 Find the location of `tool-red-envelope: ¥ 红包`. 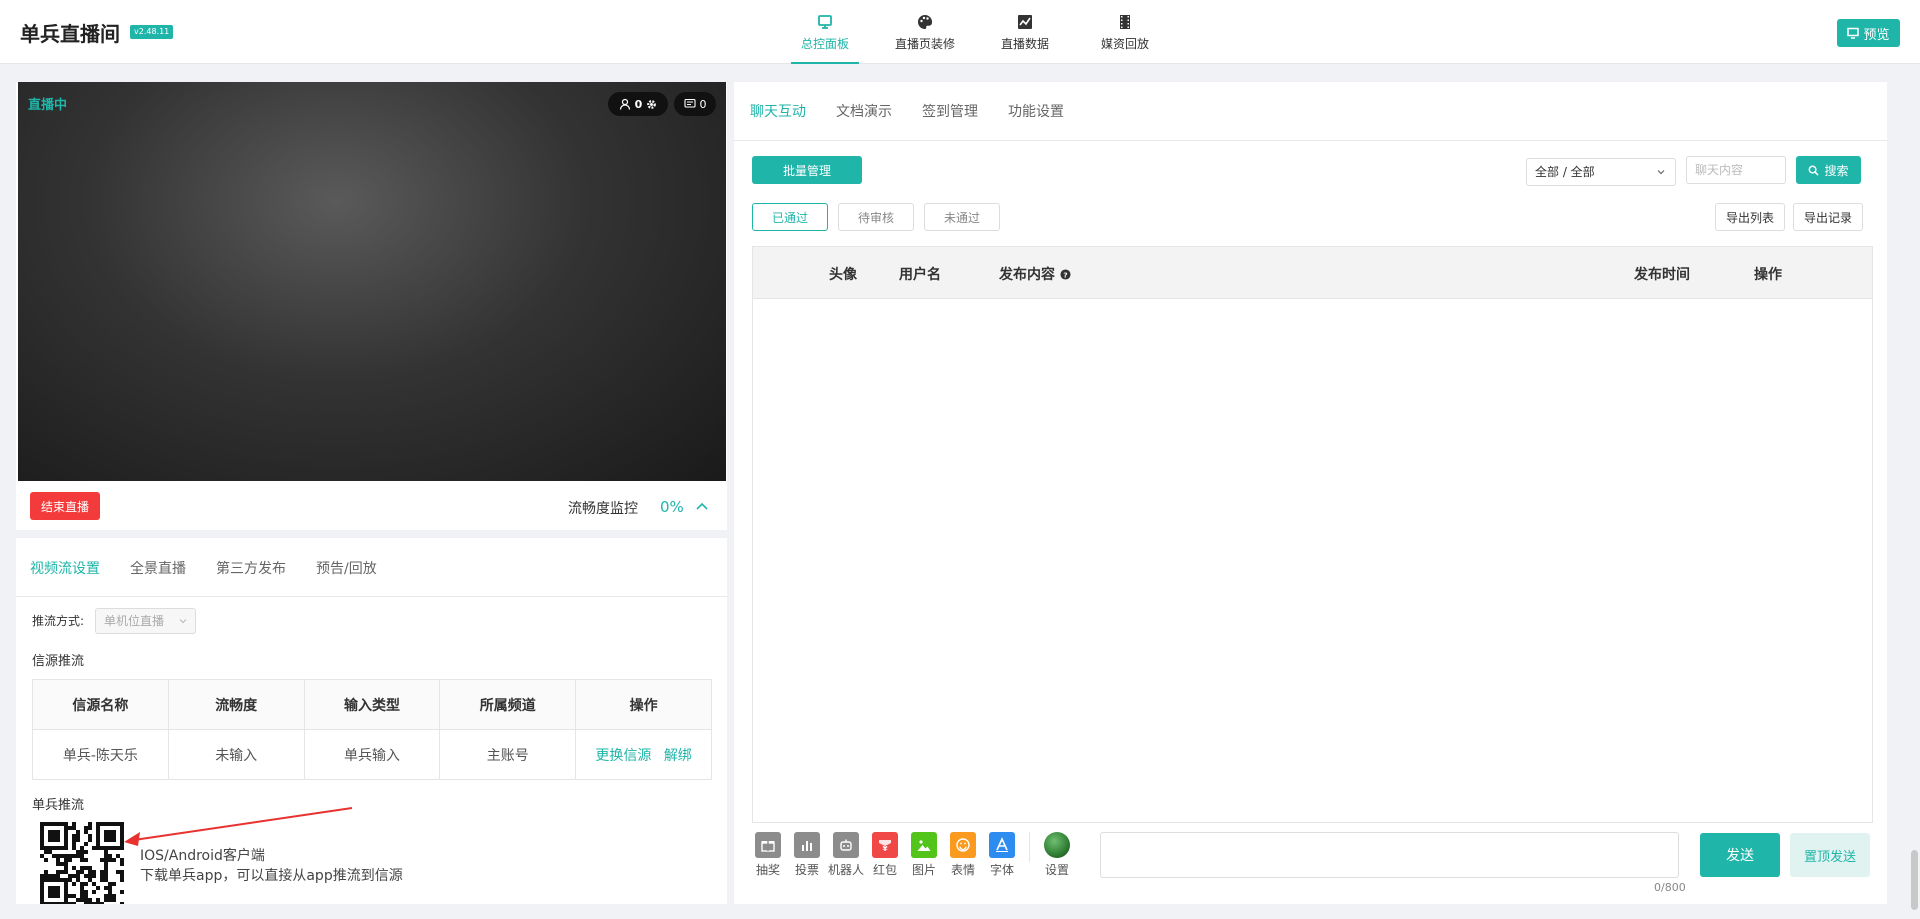

tool-red-envelope: ¥ 红包 is located at coordinates (885, 855).